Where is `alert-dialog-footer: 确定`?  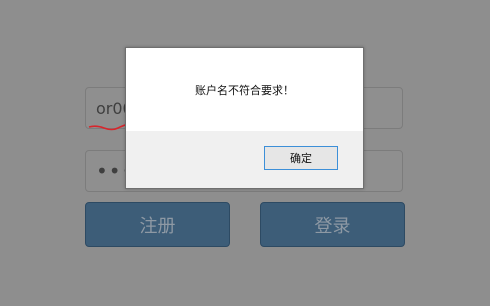 alert-dialog-footer: 确定 is located at coordinates (244, 159).